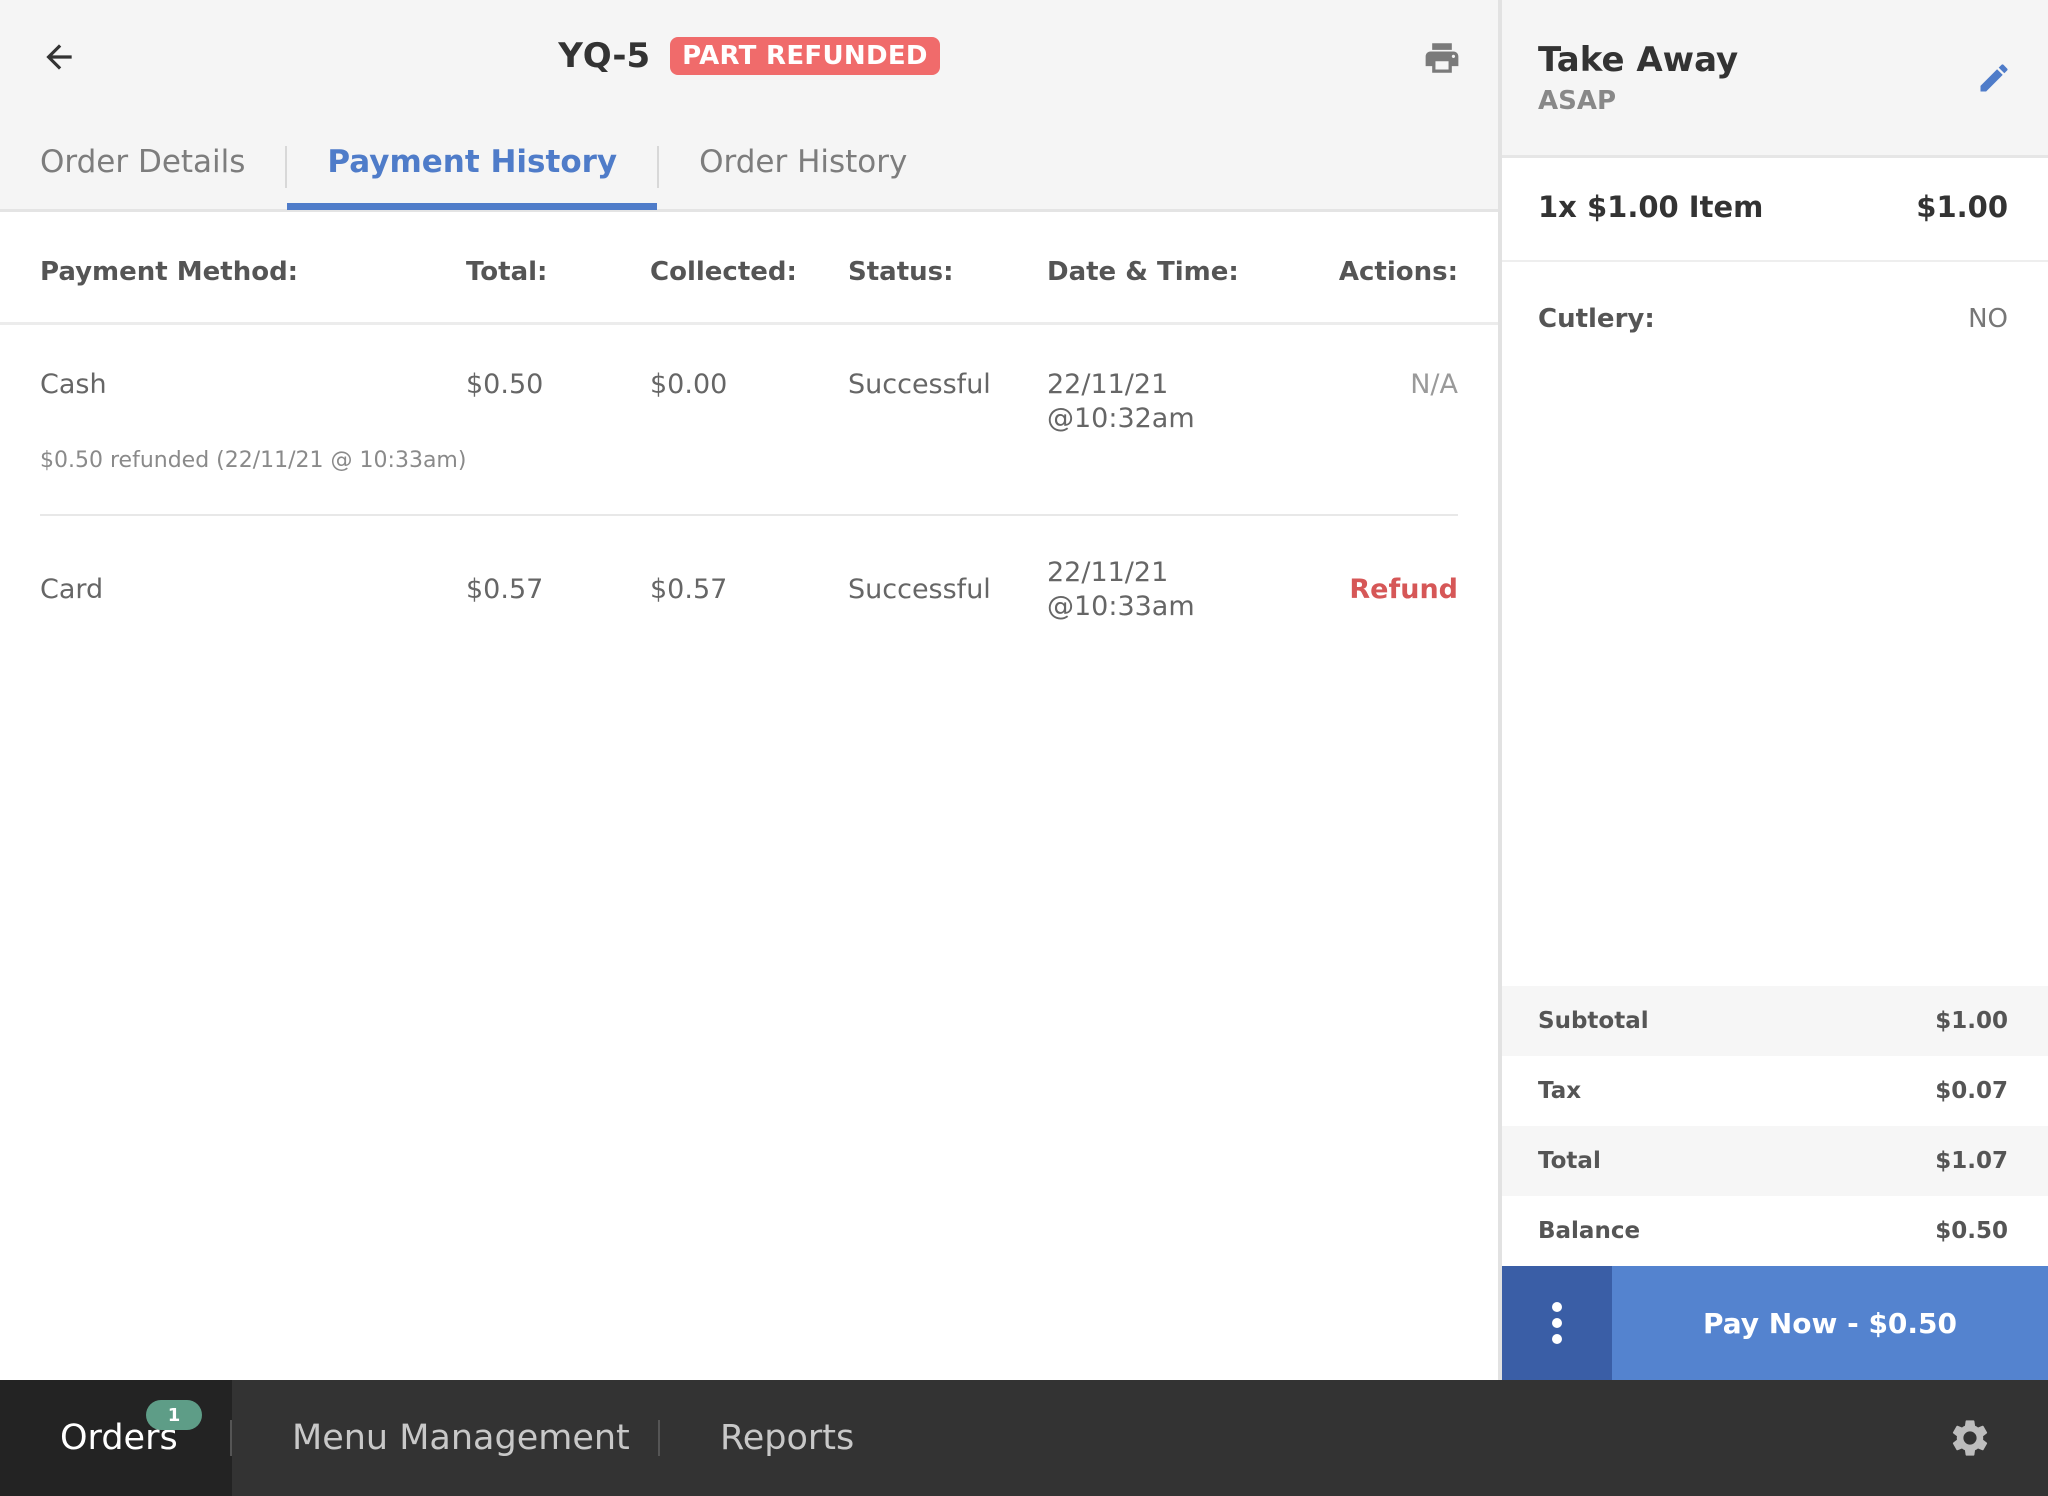 The height and width of the screenshot is (1496, 2048). What do you see at coordinates (604, 56) in the screenshot?
I see `order-id: YQ-5` at bounding box center [604, 56].